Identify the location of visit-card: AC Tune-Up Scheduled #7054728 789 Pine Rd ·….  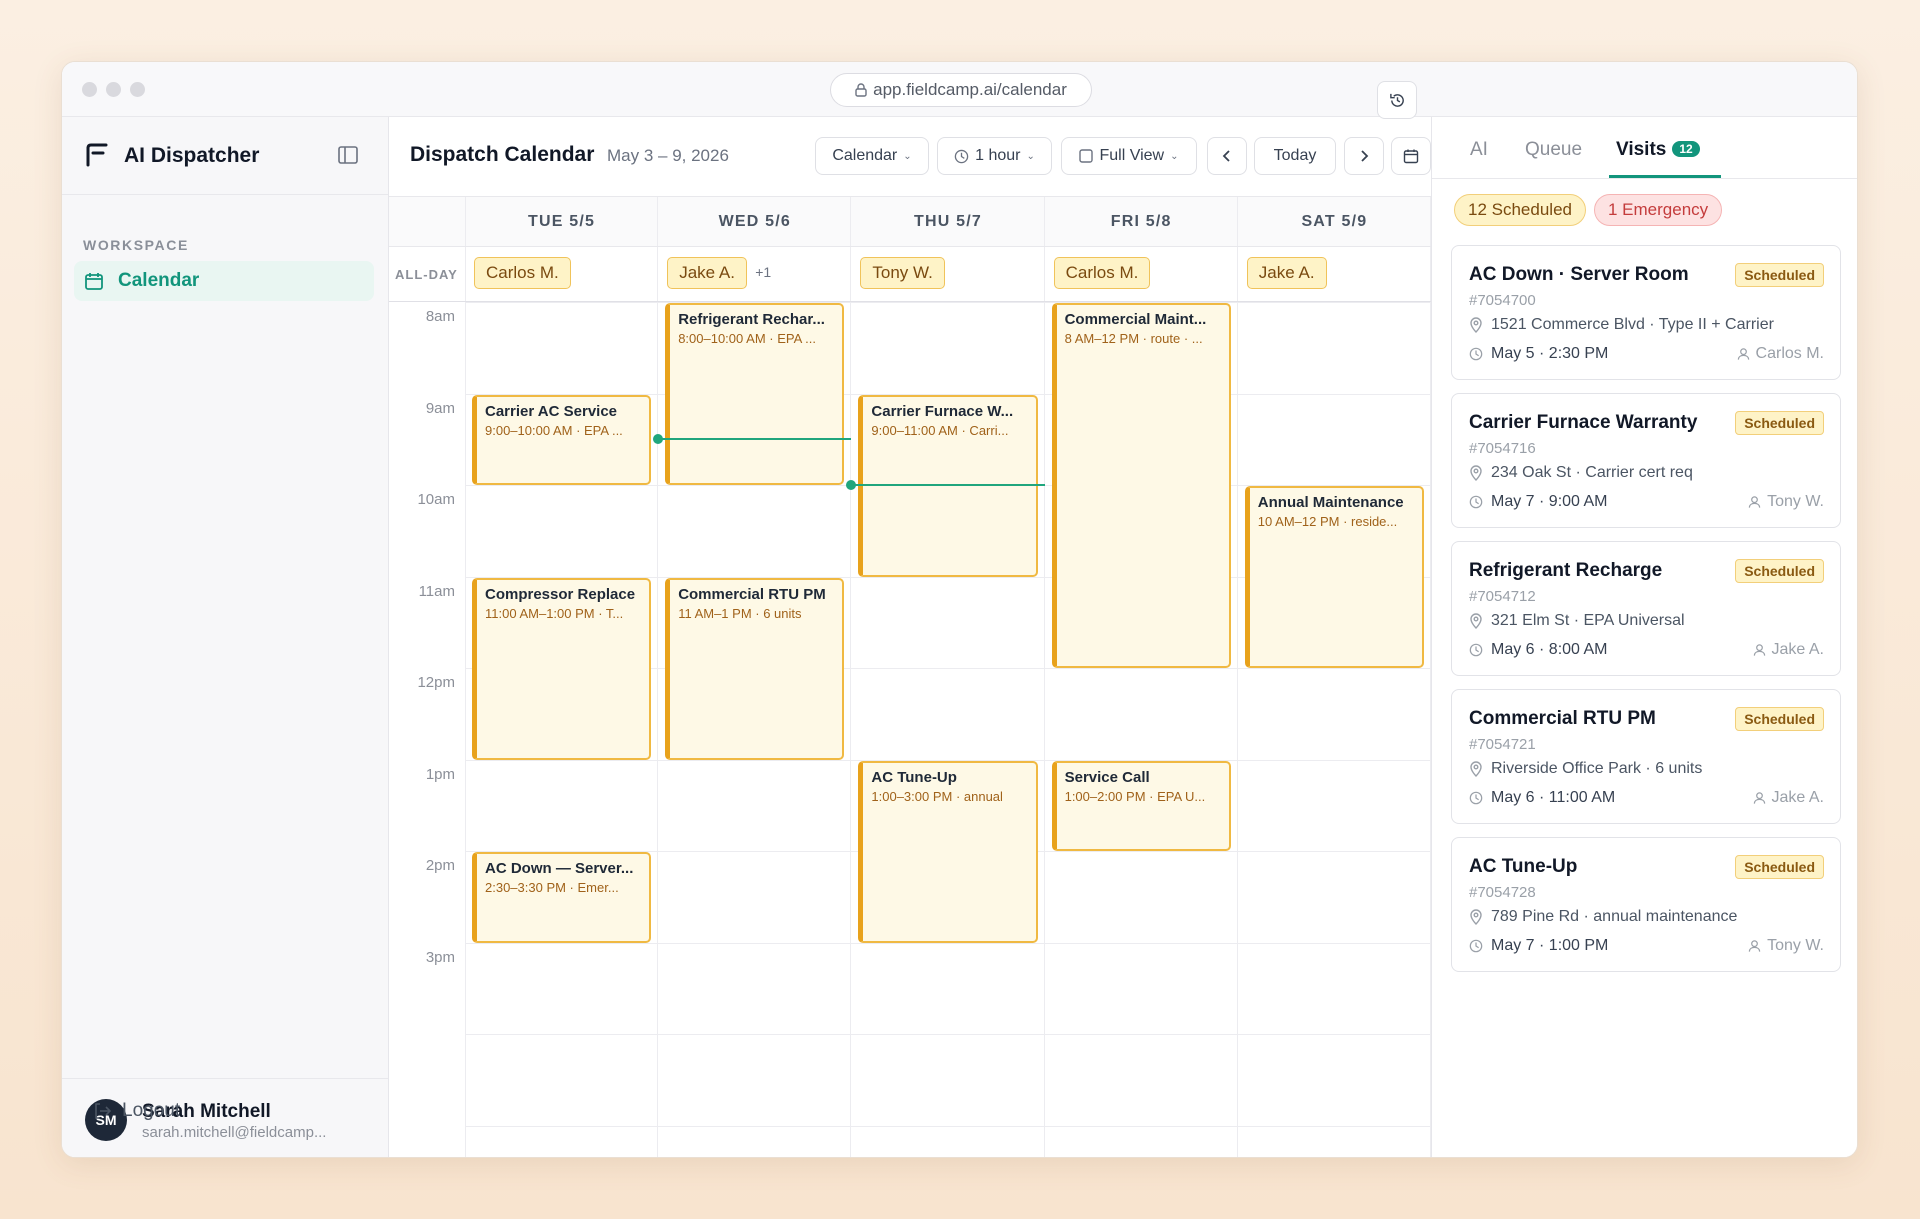
(1646, 904).